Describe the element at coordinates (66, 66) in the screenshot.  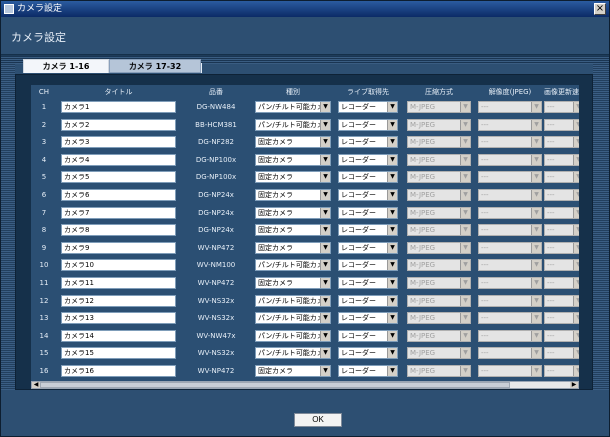
I see `tab-camera-1-16: カメラ 1-16` at that location.